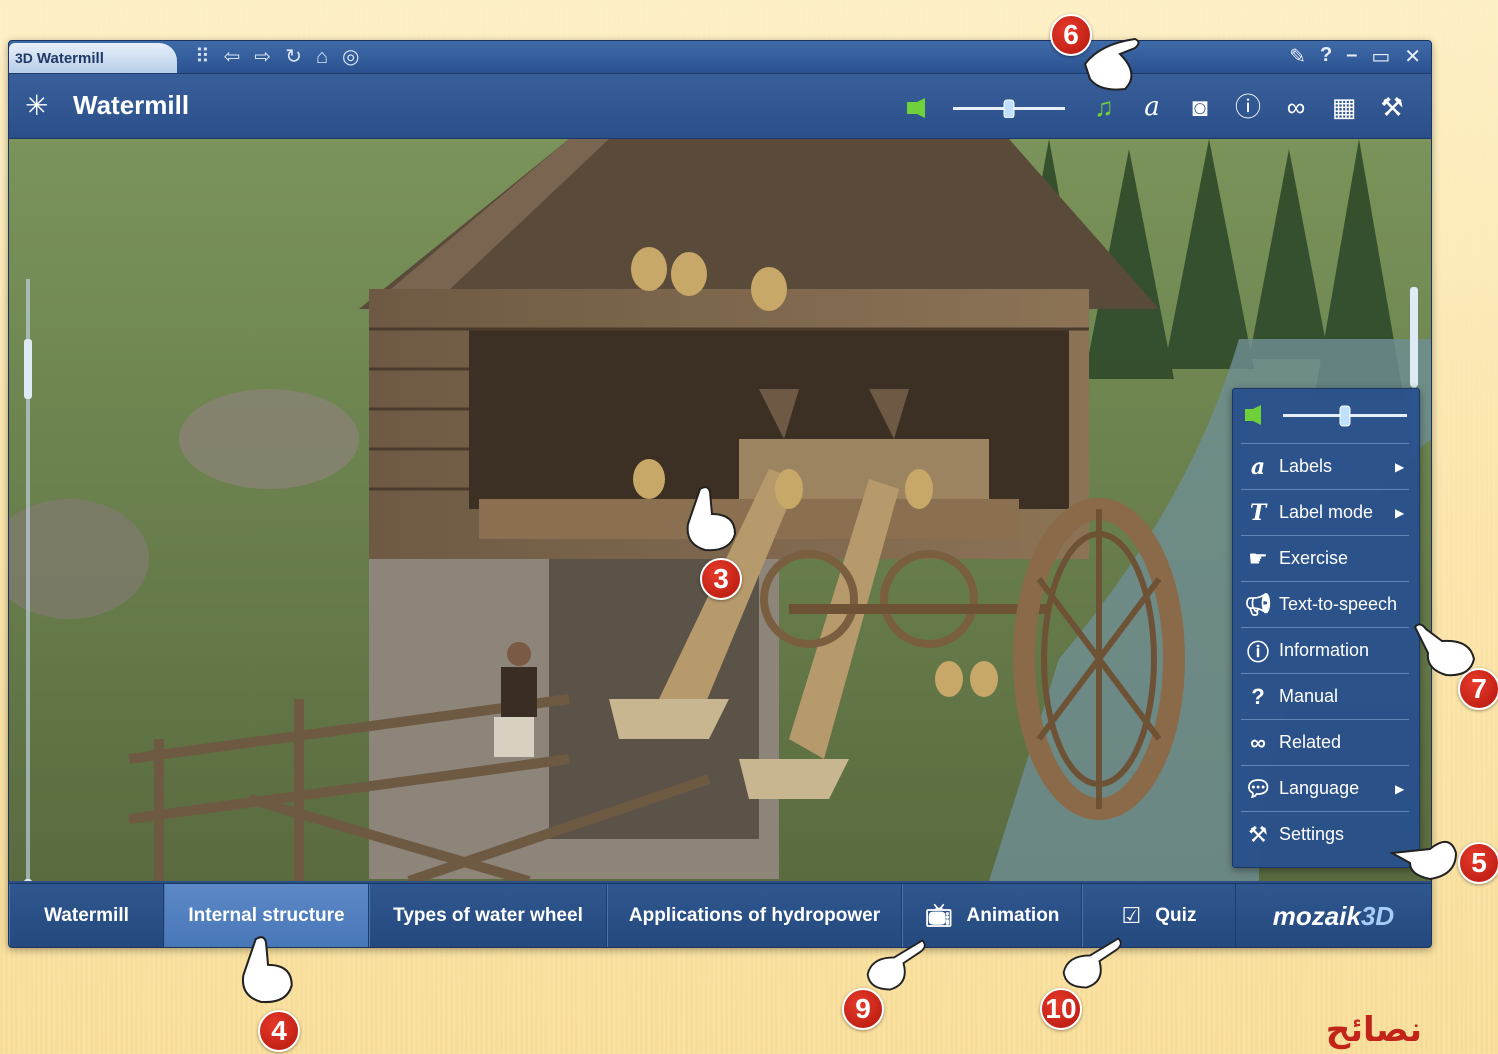  What do you see at coordinates (1258, 696) in the screenshot?
I see `manual-icon: ?` at bounding box center [1258, 696].